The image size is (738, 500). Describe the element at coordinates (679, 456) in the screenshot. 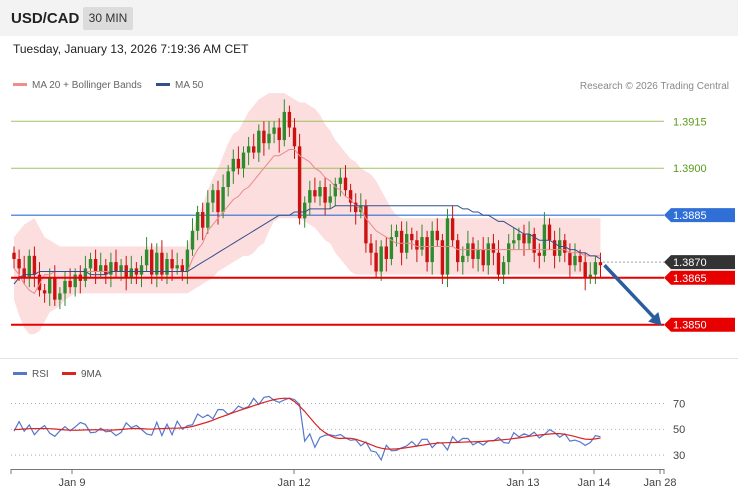

I see `rsi-tick-label: 30` at that location.